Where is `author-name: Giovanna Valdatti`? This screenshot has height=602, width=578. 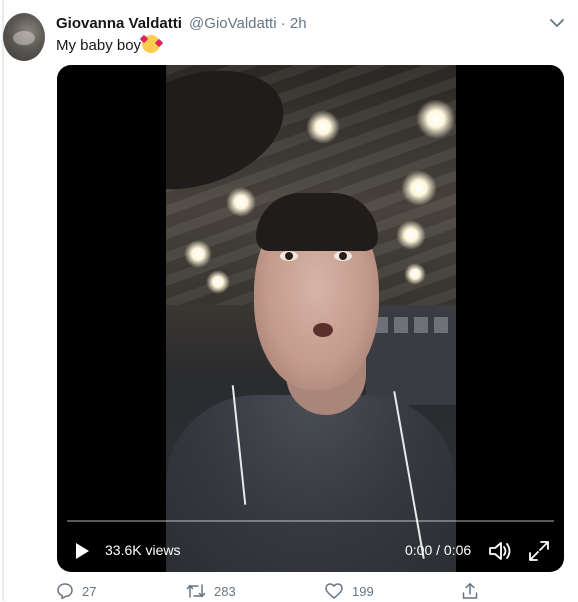 author-name: Giovanna Valdatti is located at coordinates (119, 23).